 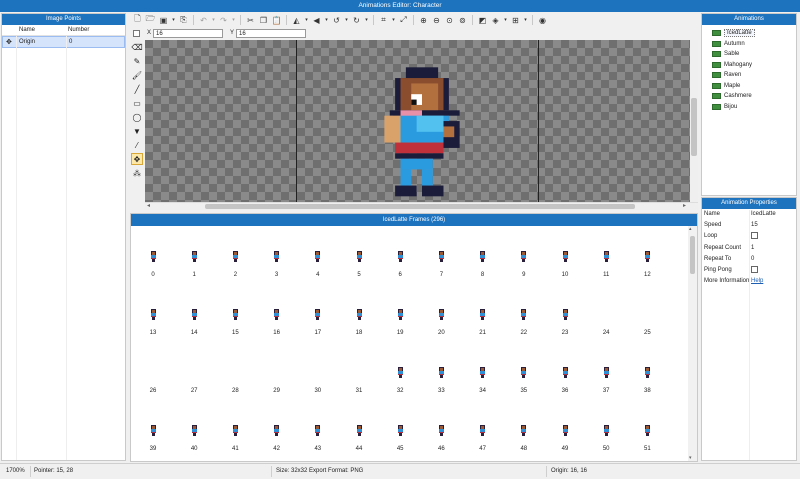 I want to click on prop-name-value: IcedLatte, so click(x=763, y=214).